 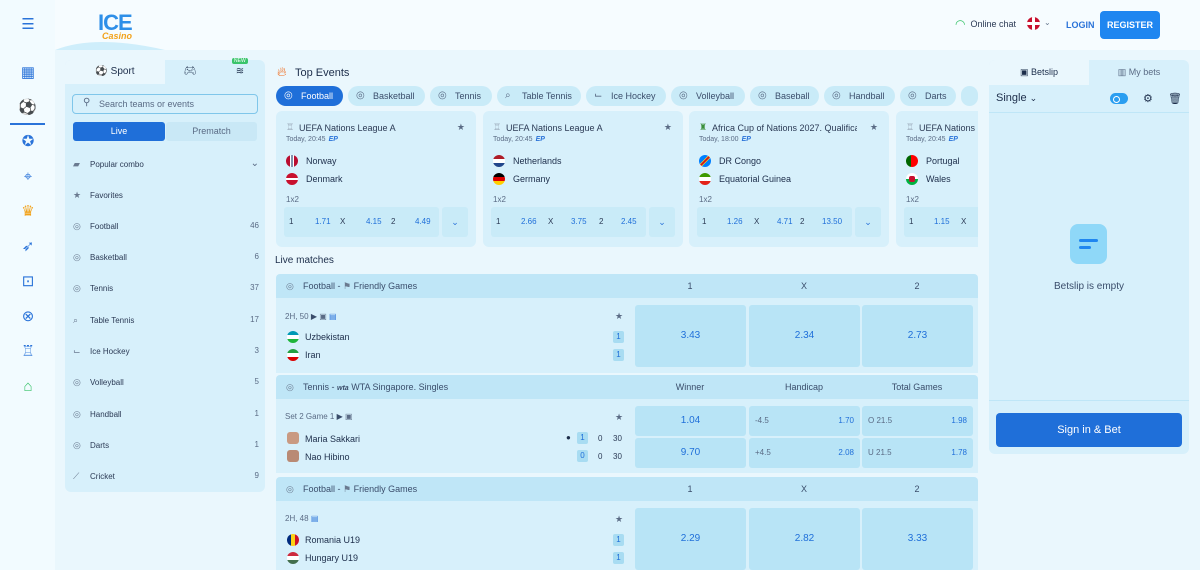 What do you see at coordinates (969, 96) in the screenshot?
I see `chip-more` at bounding box center [969, 96].